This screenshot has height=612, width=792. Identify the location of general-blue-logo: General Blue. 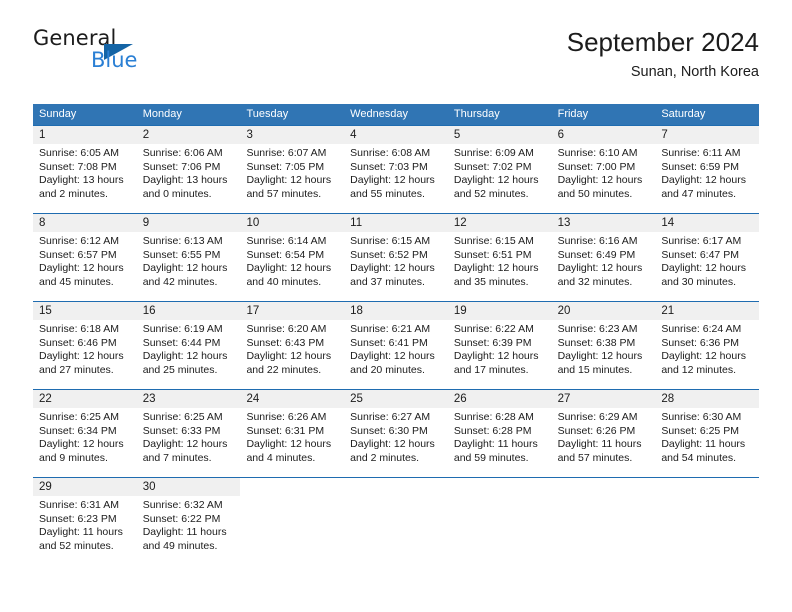
(133, 56).